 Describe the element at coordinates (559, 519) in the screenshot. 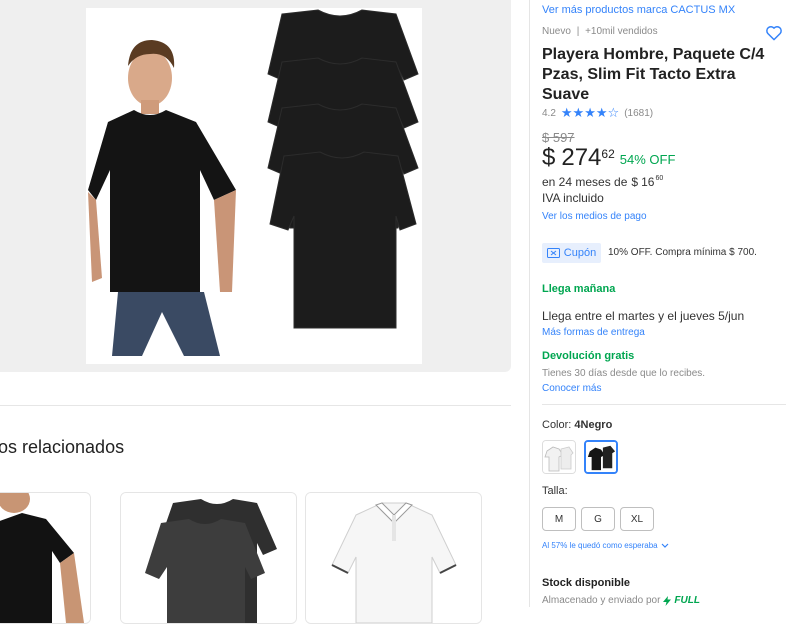

I see `size-option-m: M` at that location.